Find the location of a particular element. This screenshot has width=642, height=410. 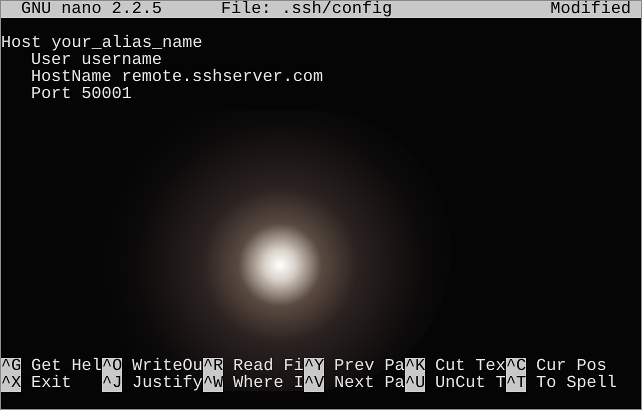

shortcut-label: To Spell is located at coordinates (576, 383).